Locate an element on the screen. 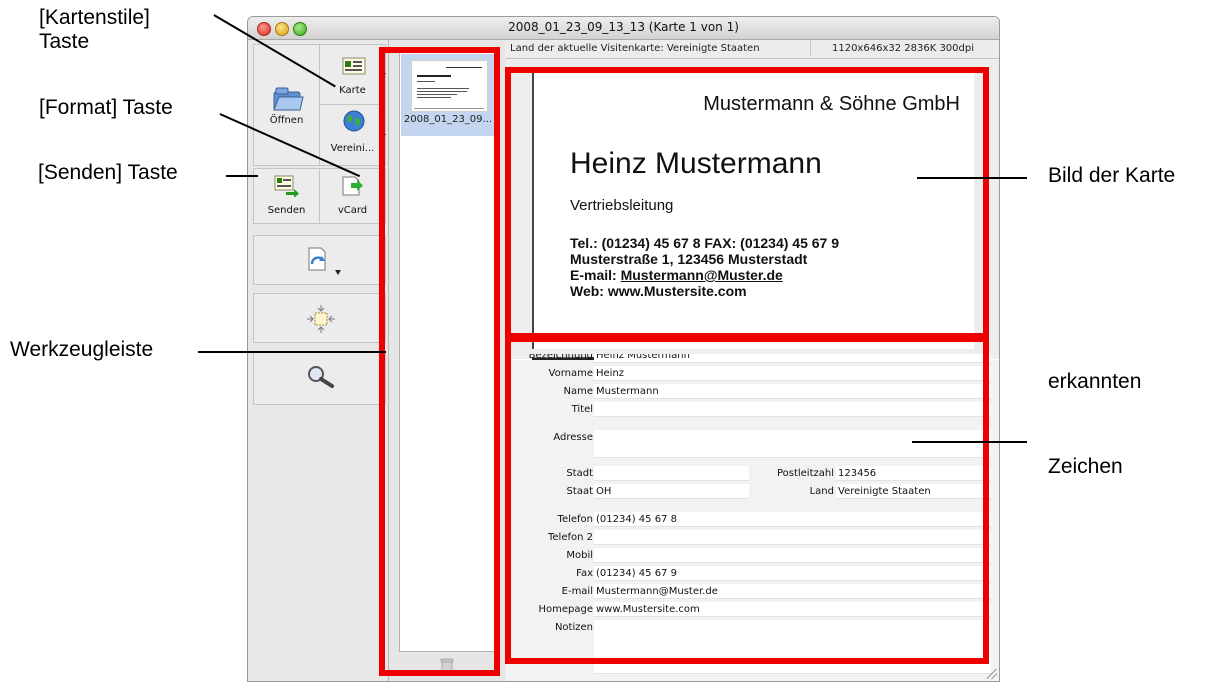 The image size is (1222, 682). open-button: Öffnen is located at coordinates (286, 105).